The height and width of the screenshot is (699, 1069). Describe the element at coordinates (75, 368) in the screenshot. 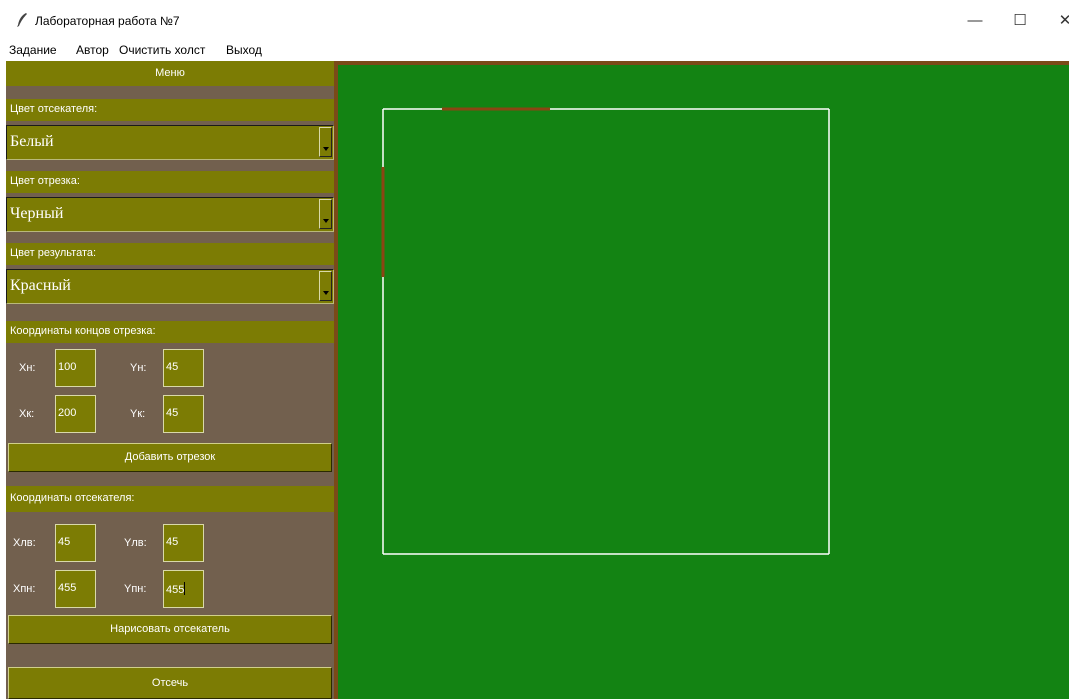

I see `xn-input: 100` at that location.